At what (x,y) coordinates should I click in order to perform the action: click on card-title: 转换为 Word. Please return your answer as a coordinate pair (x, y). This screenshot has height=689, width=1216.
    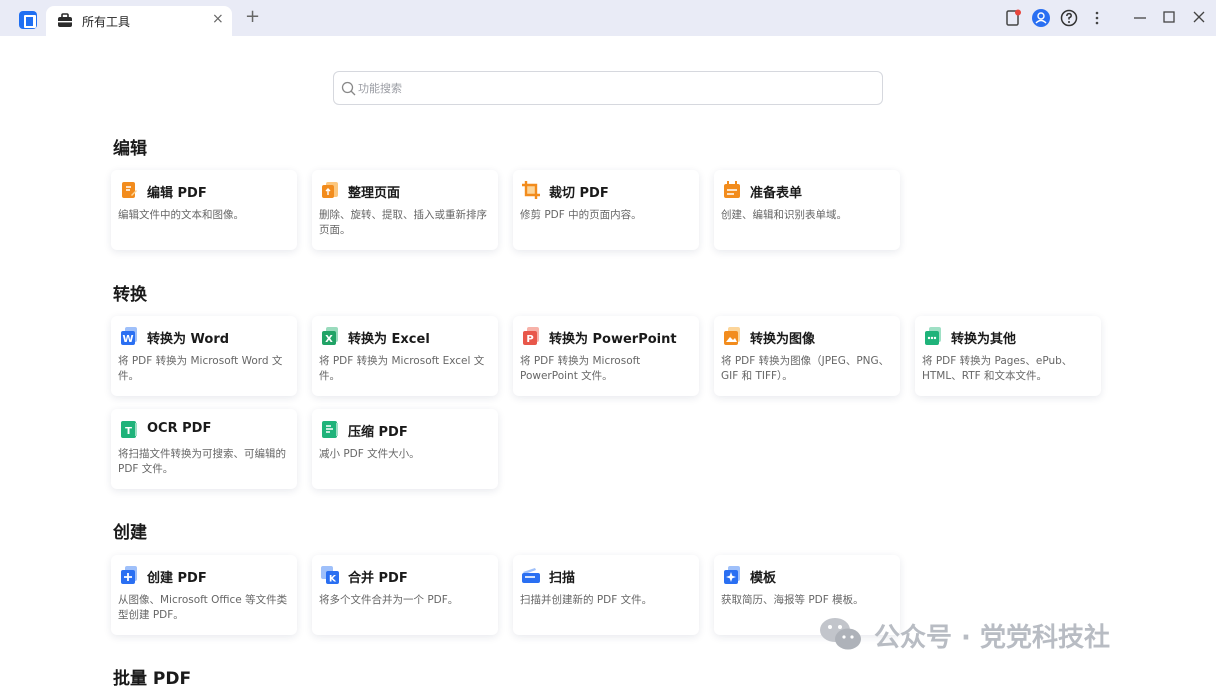
    Looking at the image, I should click on (188, 339).